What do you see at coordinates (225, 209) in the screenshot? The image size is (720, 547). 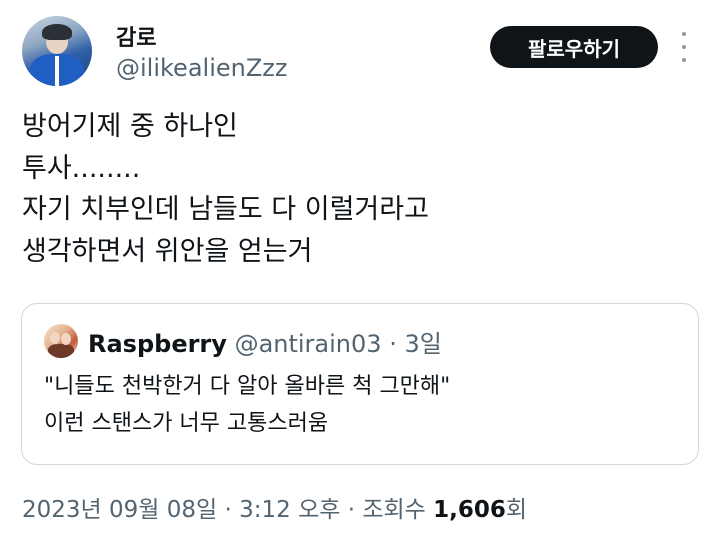 I see `tweet-text-line: 자기 치부인데 남들도 다 이럴거라고` at bounding box center [225, 209].